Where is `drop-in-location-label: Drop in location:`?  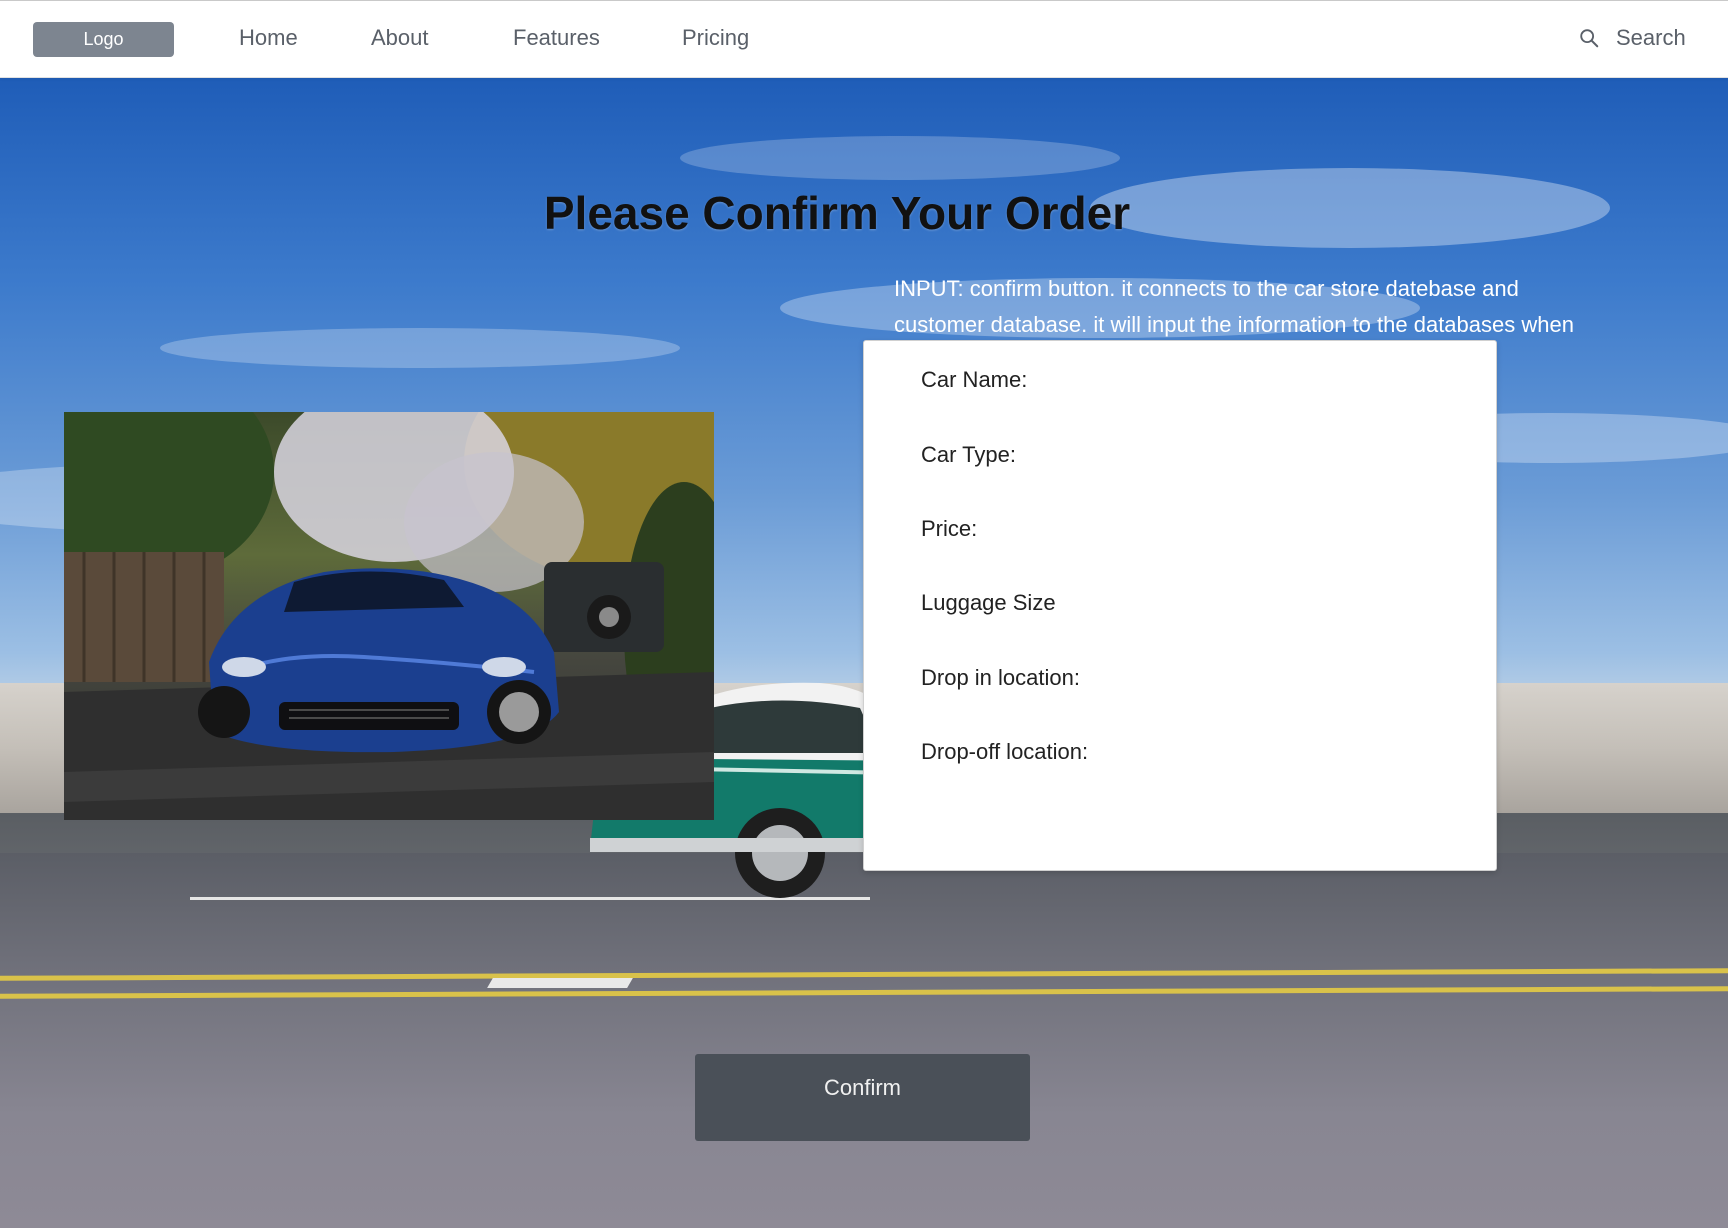
drop-in-location-label: Drop in location: is located at coordinates (1000, 677).